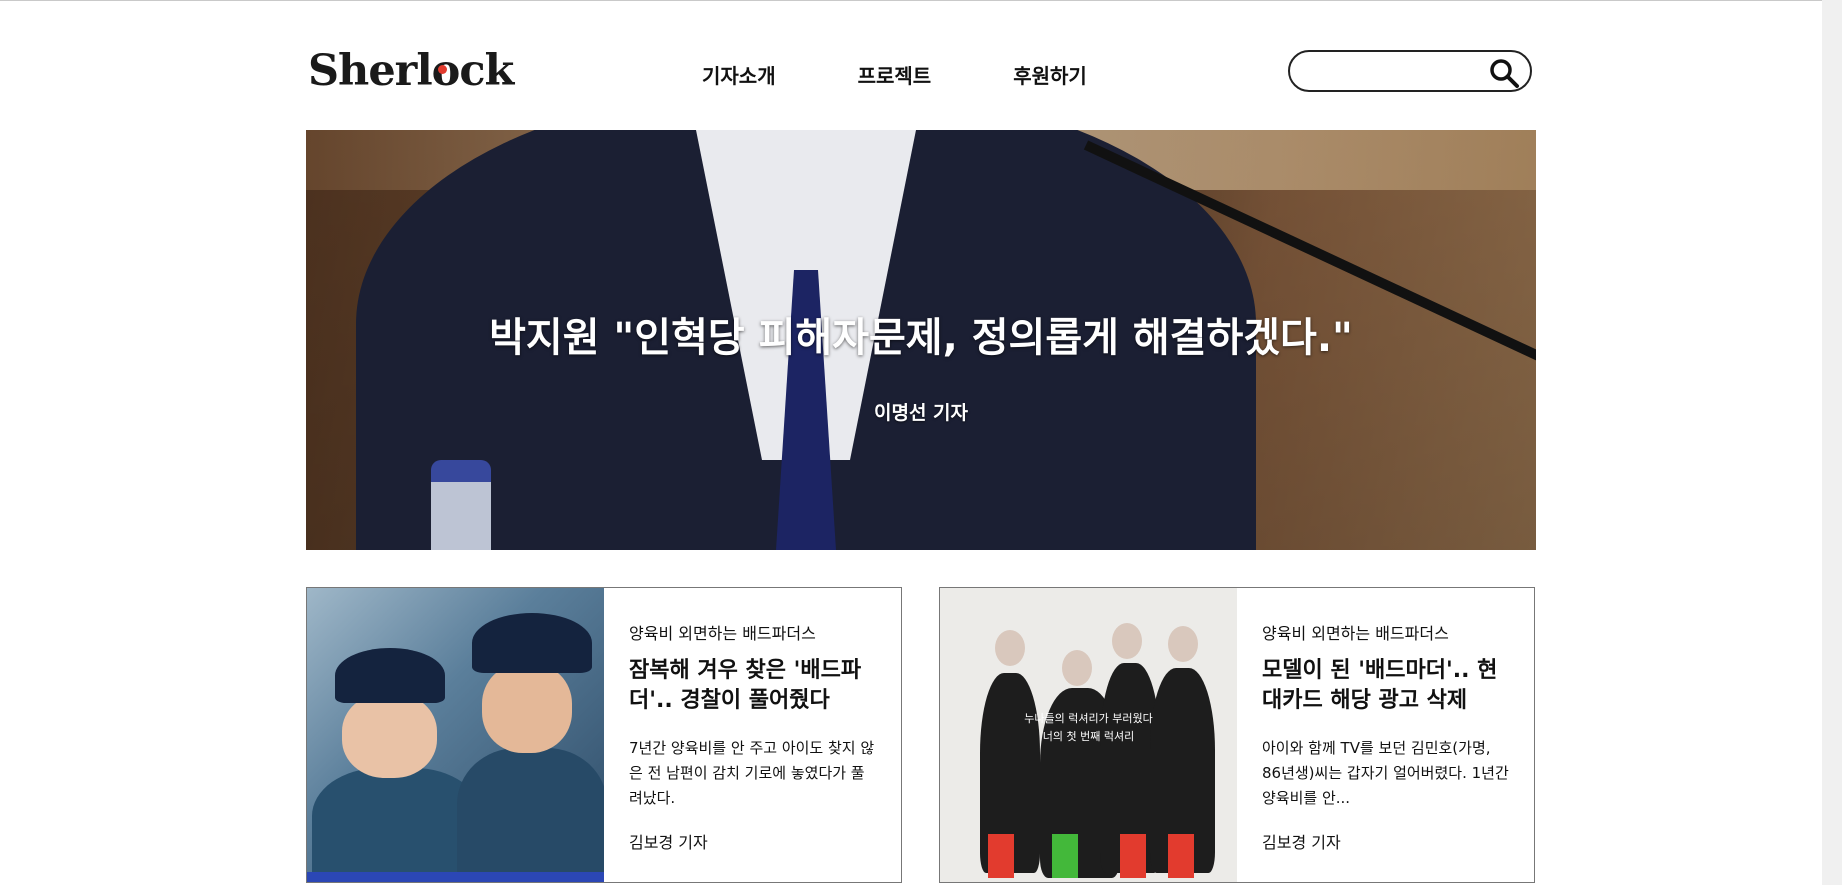 The width and height of the screenshot is (1842, 885). I want to click on article-title: 잠복해 겨우 찾은 '배드파더'.. 경찰이 풀어줬다, so click(752, 686).